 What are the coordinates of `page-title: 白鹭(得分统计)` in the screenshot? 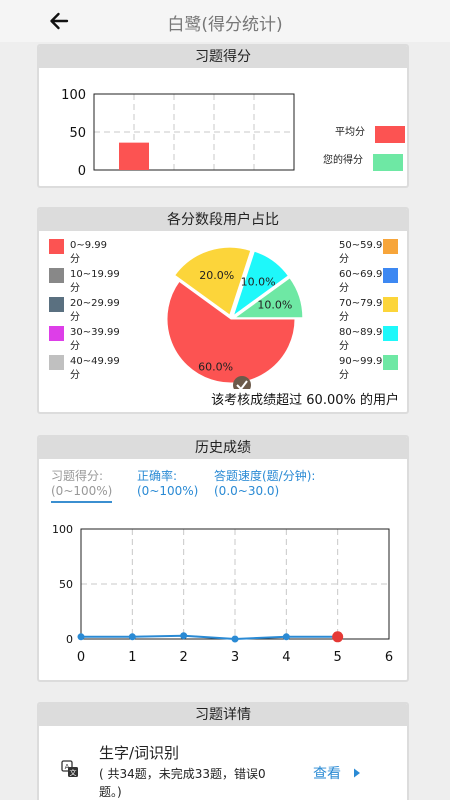 It's located at (225, 25).